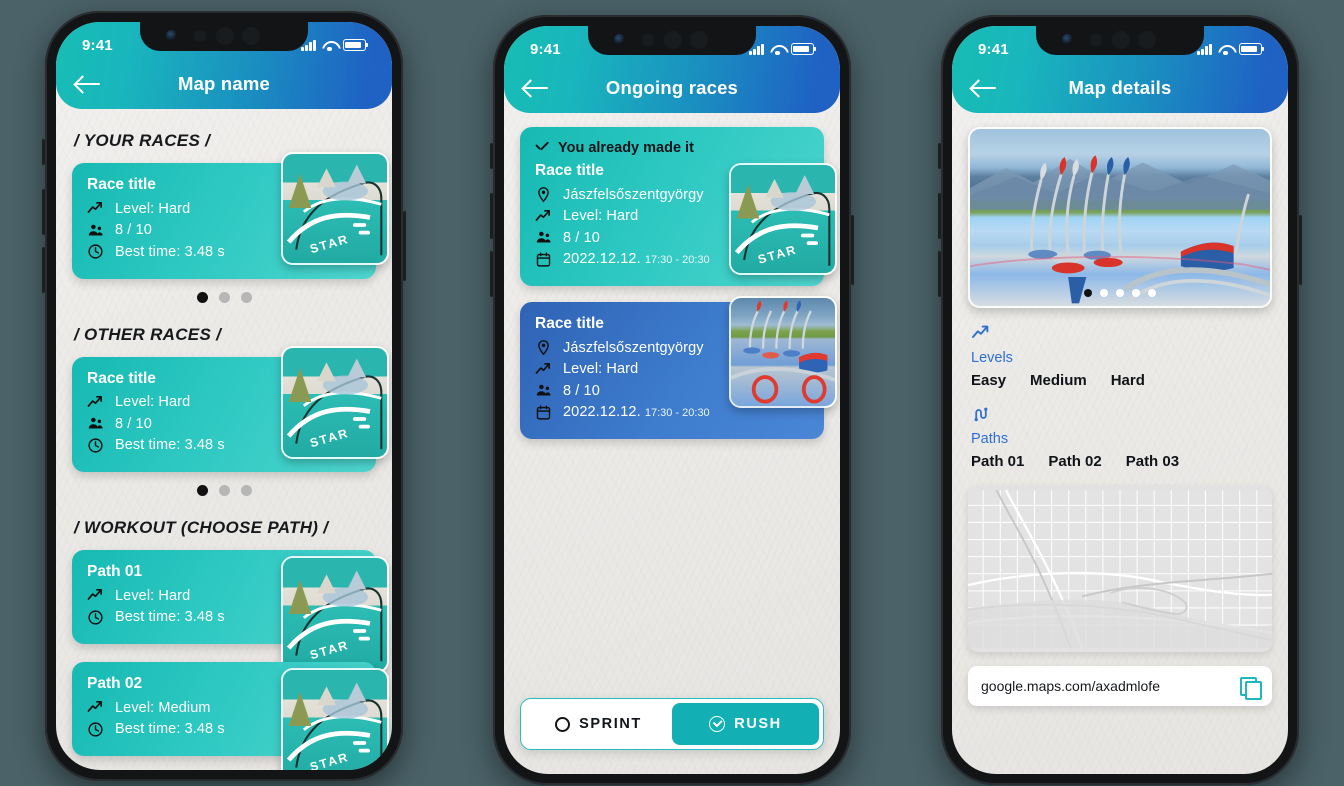 The width and height of the screenshot is (1344, 786). I want to click on check-icon, so click(542, 148).